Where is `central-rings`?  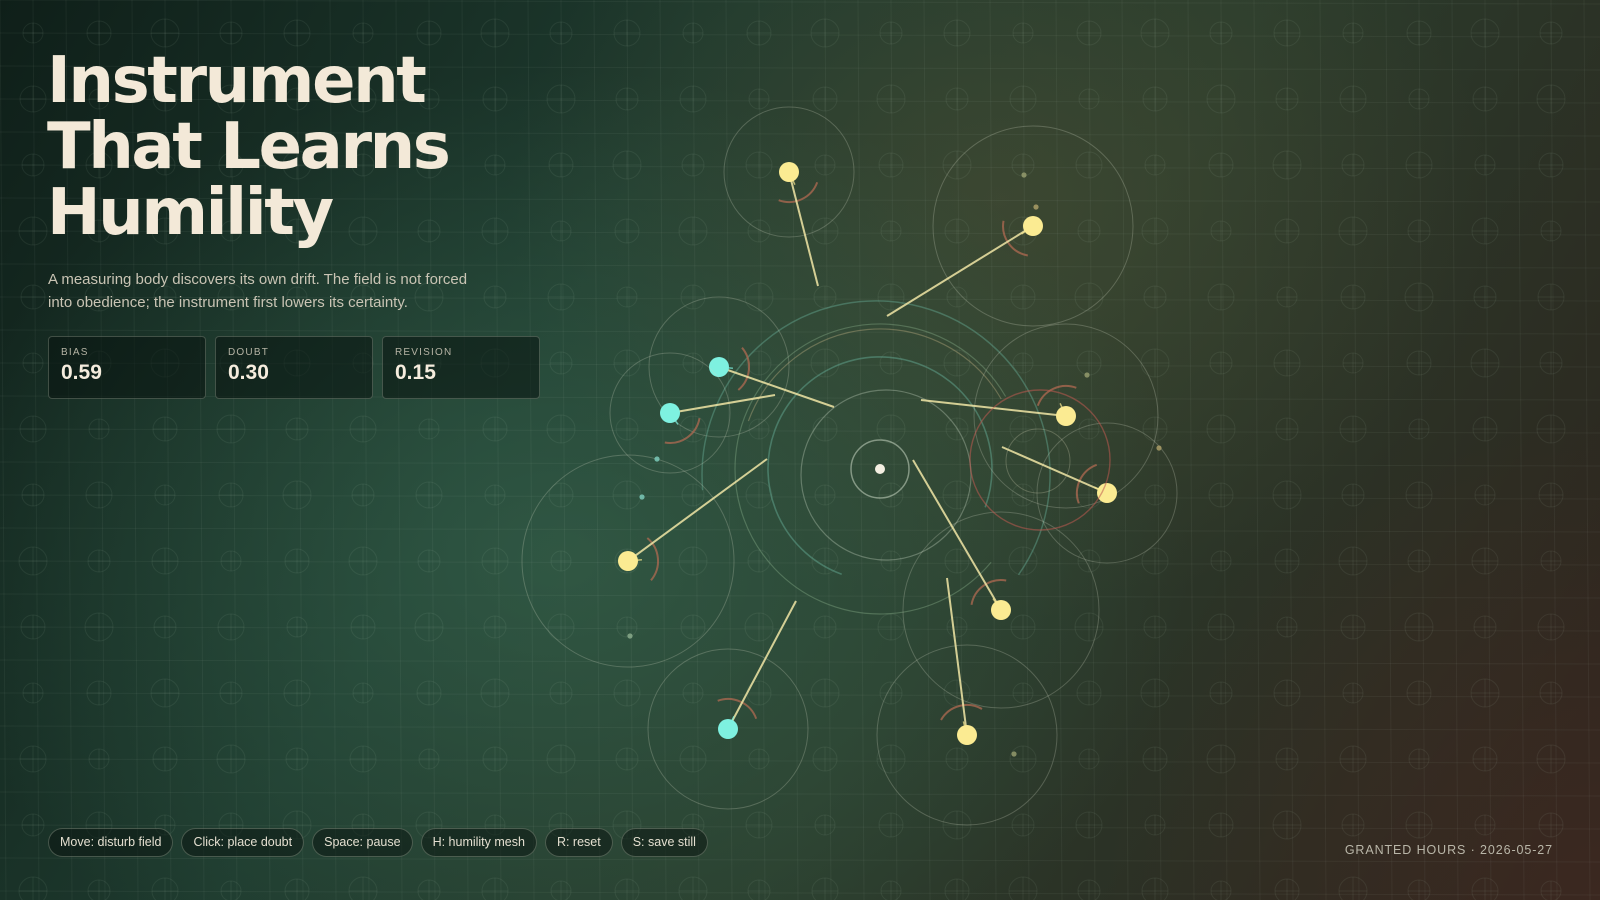
central-rings is located at coordinates (876, 457).